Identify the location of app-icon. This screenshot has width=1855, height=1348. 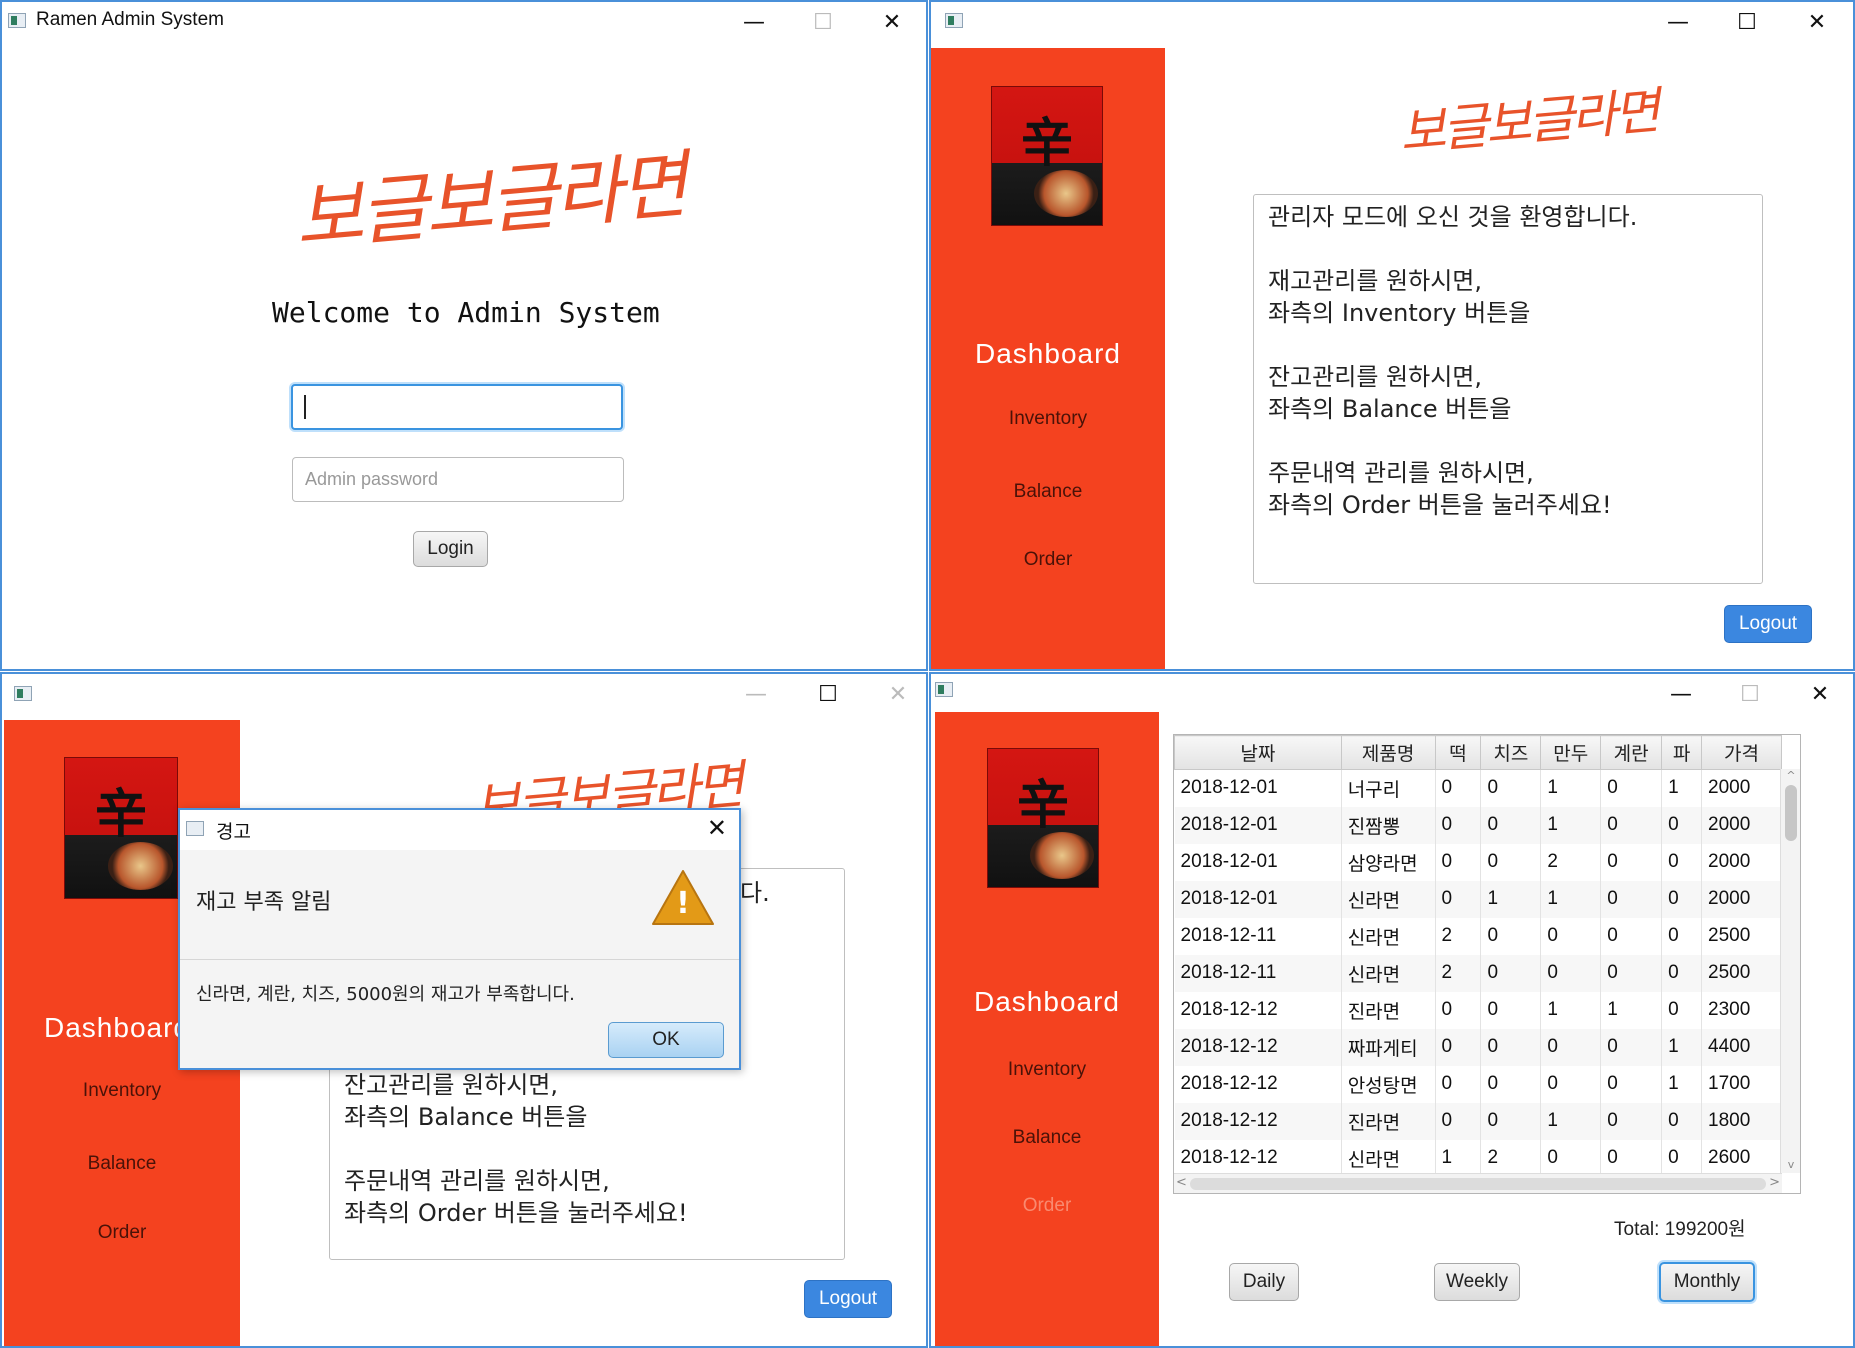
(954, 20).